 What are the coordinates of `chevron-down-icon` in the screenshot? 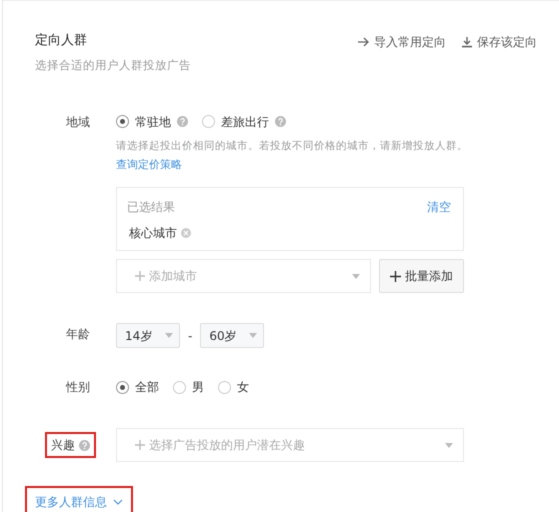 It's located at (118, 502).